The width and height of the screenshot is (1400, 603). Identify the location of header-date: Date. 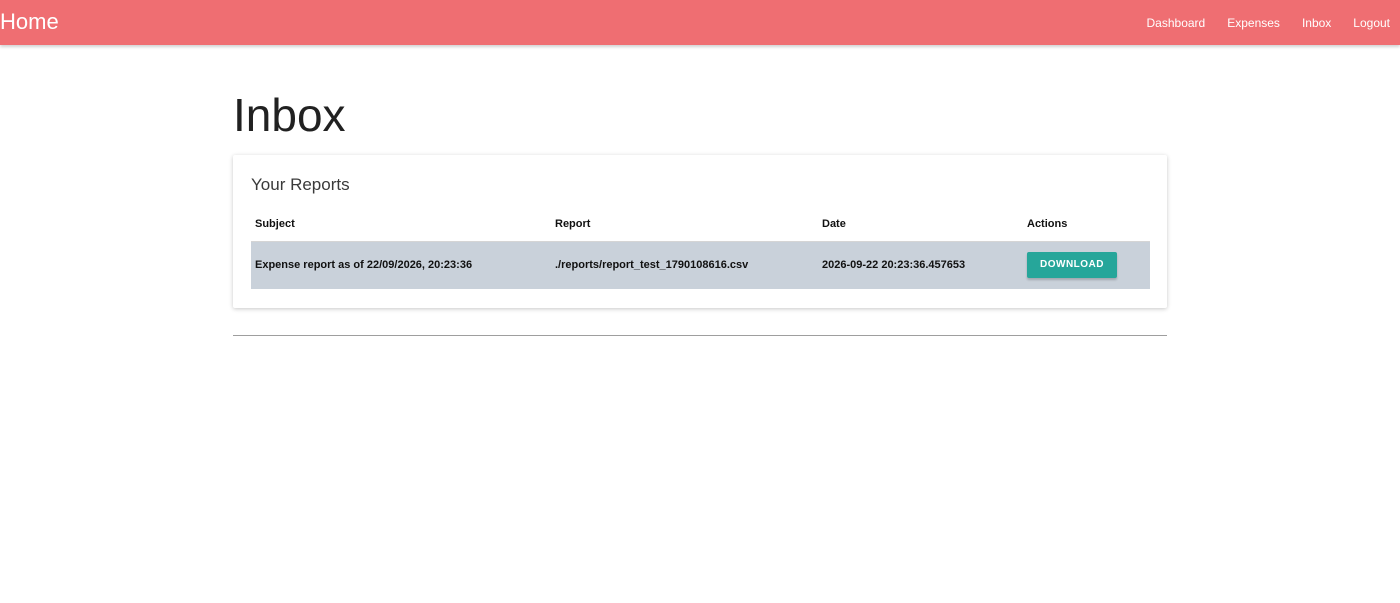
(920, 224).